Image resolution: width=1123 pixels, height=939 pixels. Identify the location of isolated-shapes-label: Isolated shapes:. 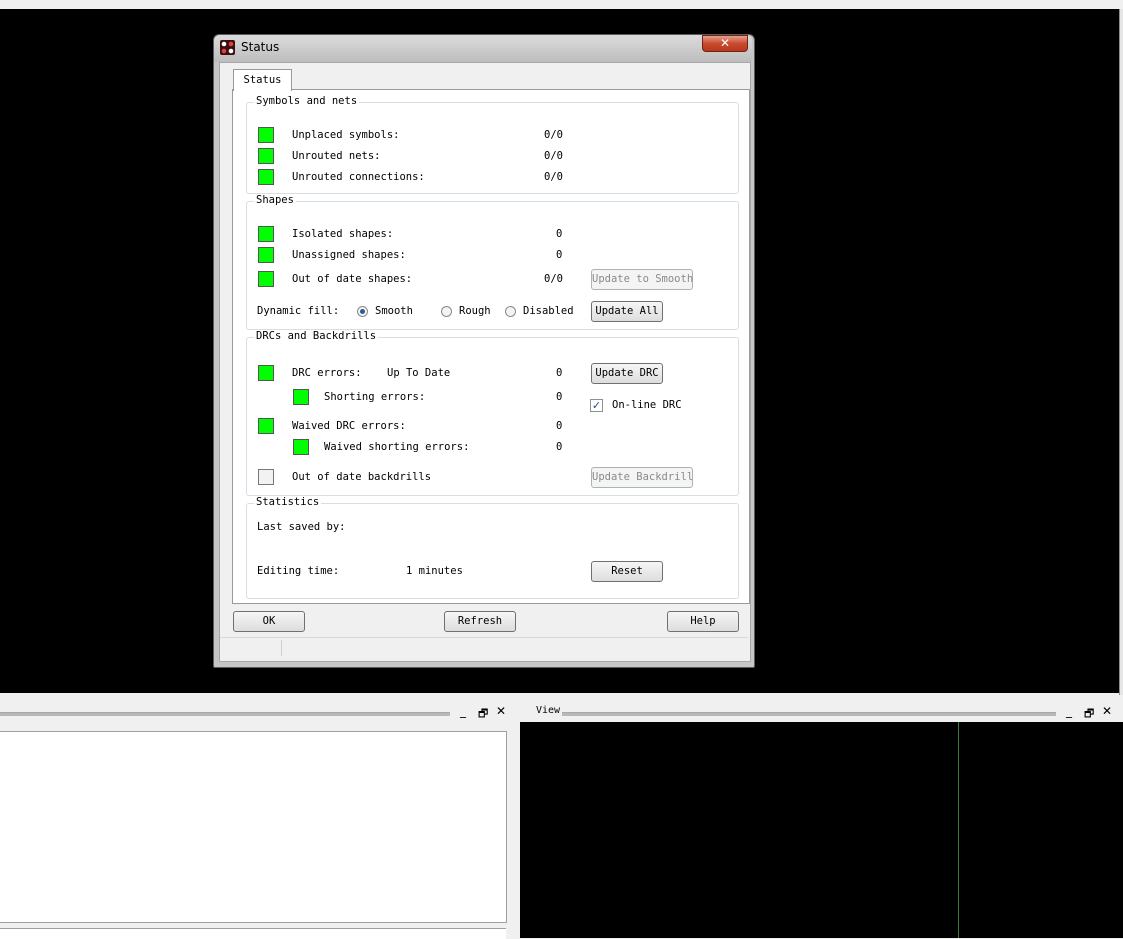
(343, 234).